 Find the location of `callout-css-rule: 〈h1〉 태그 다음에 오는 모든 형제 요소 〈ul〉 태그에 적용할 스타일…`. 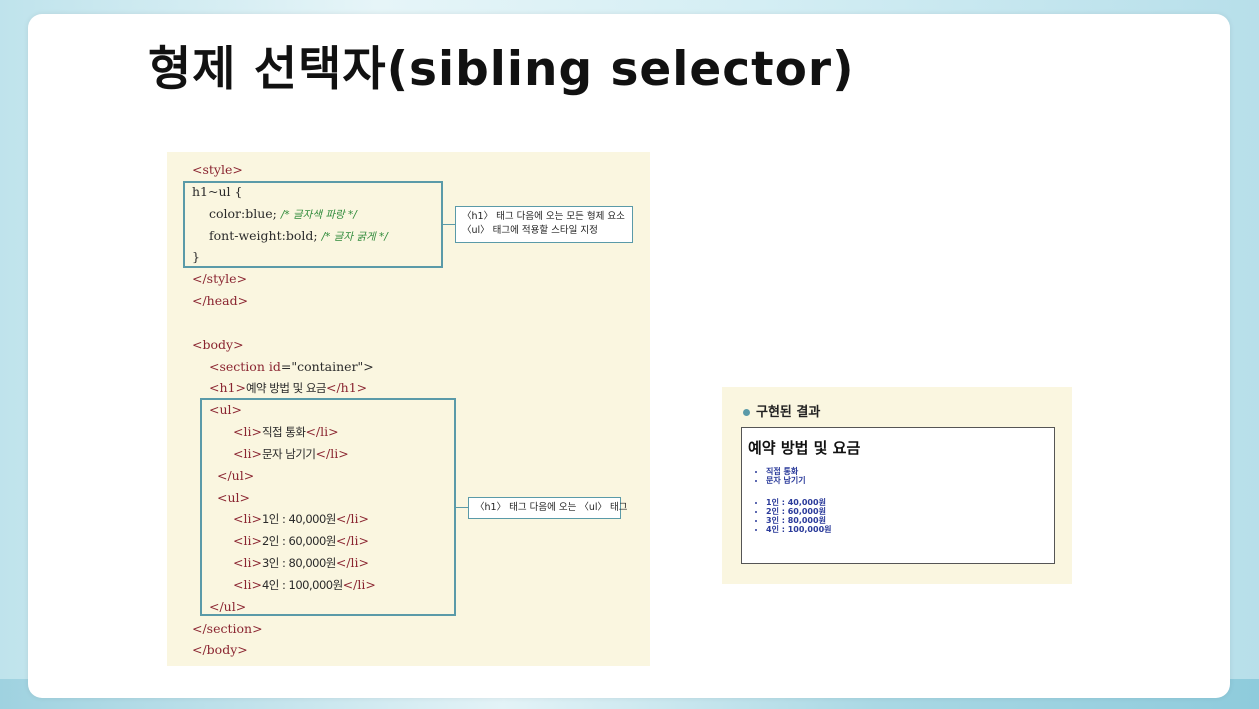

callout-css-rule: 〈h1〉 태그 다음에 오는 모든 형제 요소 〈ul〉 태그에 적용할 스타일… is located at coordinates (544, 224).